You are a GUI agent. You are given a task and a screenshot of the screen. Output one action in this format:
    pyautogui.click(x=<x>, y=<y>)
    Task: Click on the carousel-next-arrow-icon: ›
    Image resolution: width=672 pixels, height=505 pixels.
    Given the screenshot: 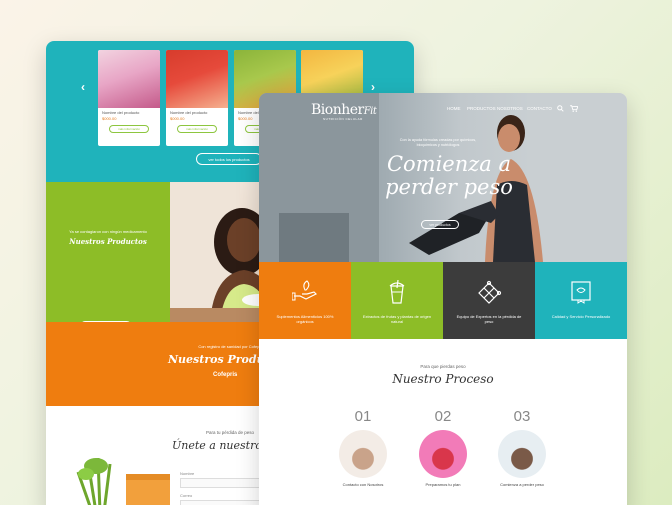 What is the action you would take?
    pyautogui.click(x=373, y=87)
    